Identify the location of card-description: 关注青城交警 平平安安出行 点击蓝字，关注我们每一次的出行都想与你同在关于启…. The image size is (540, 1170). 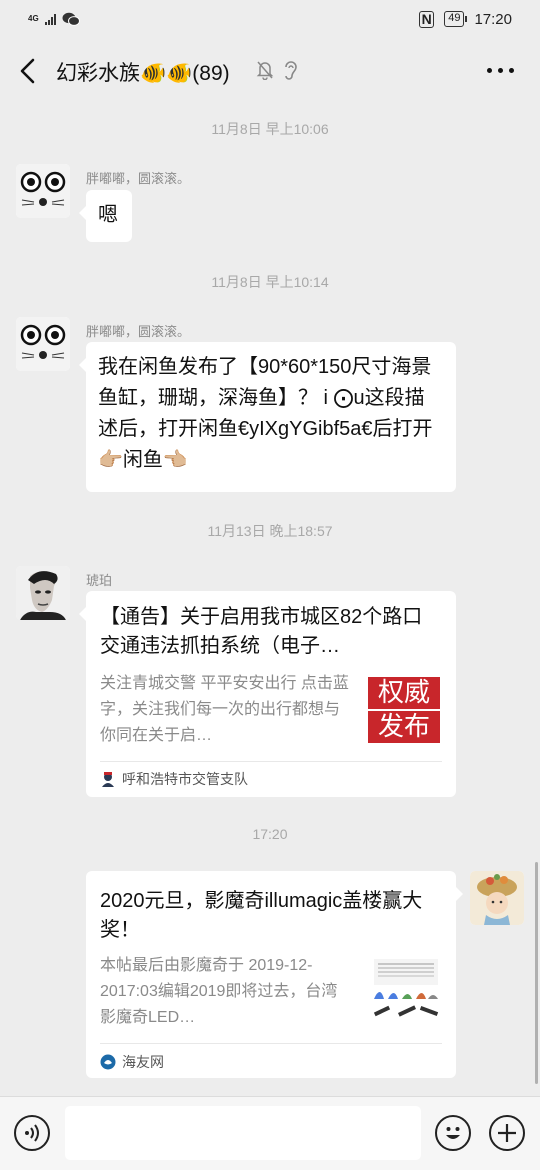
(224, 709).